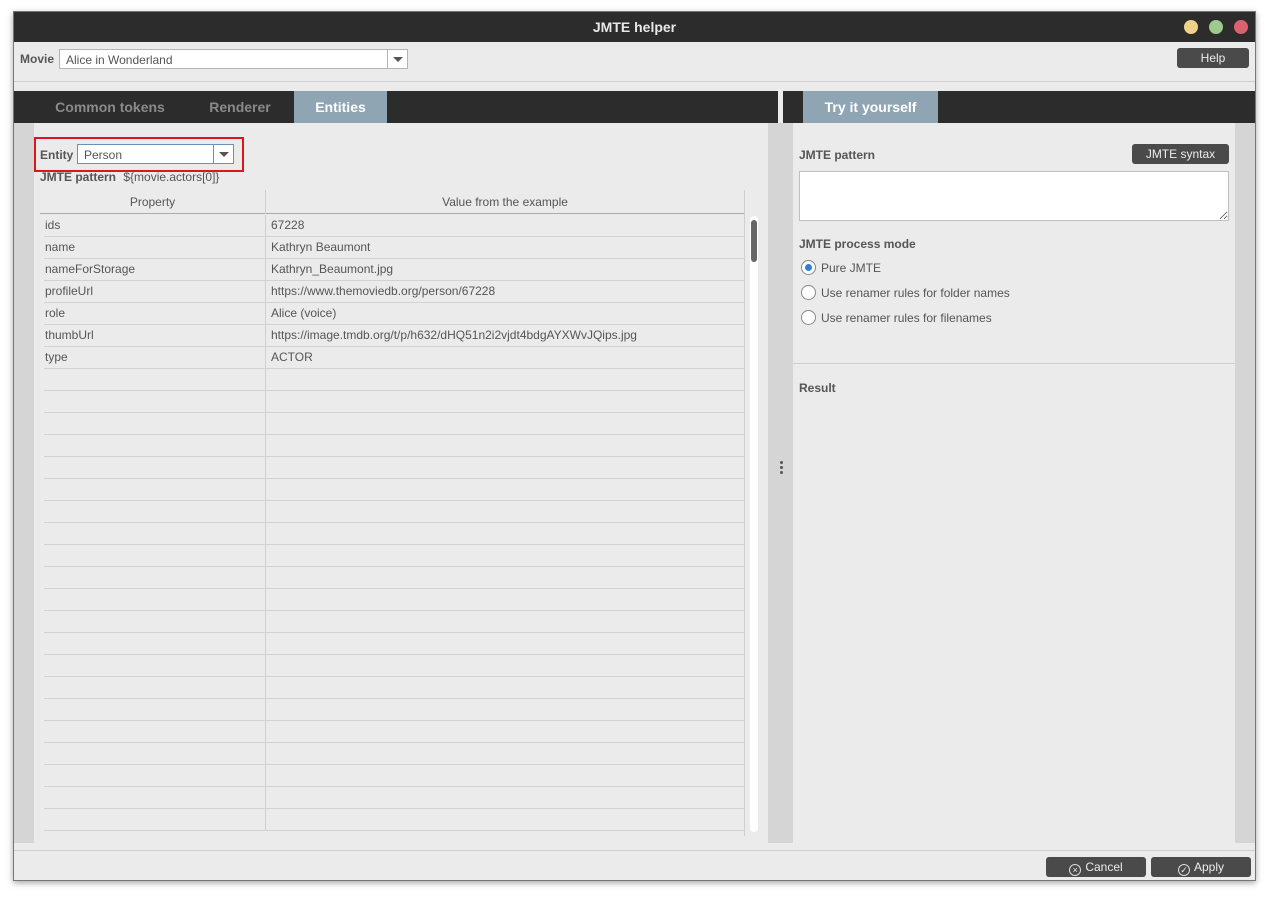 The image size is (1269, 897). What do you see at coordinates (394, 226) in the screenshot?
I see `table-row: ids 67228` at bounding box center [394, 226].